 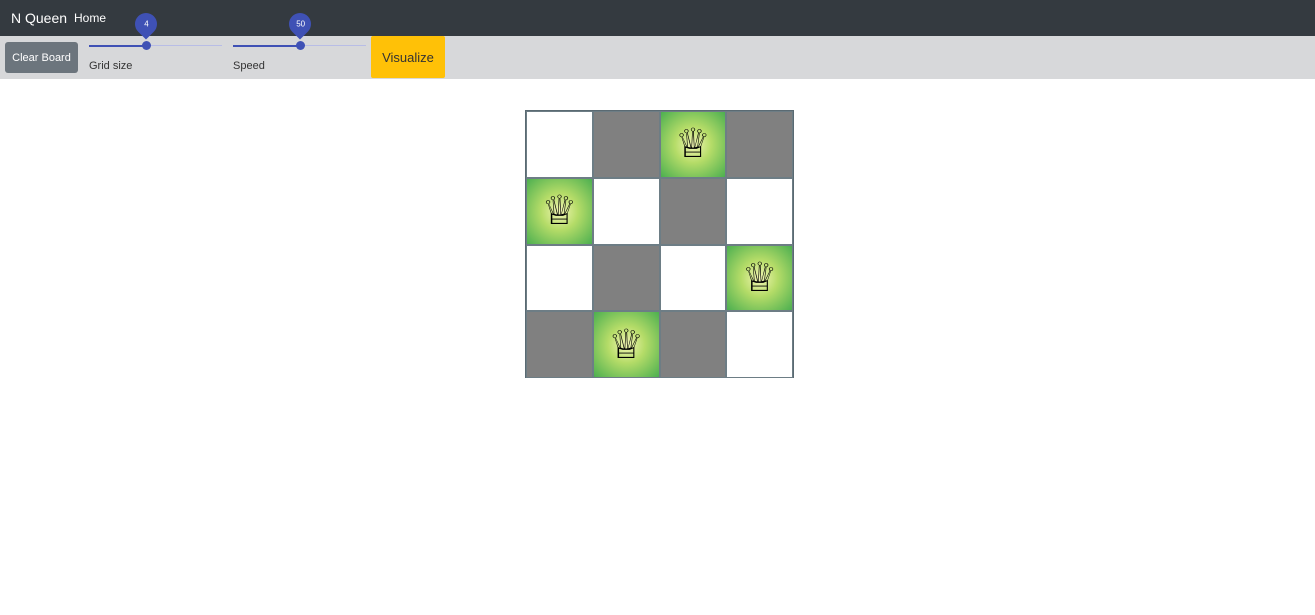 What do you see at coordinates (249, 66) in the screenshot?
I see `speed-label: Speed` at bounding box center [249, 66].